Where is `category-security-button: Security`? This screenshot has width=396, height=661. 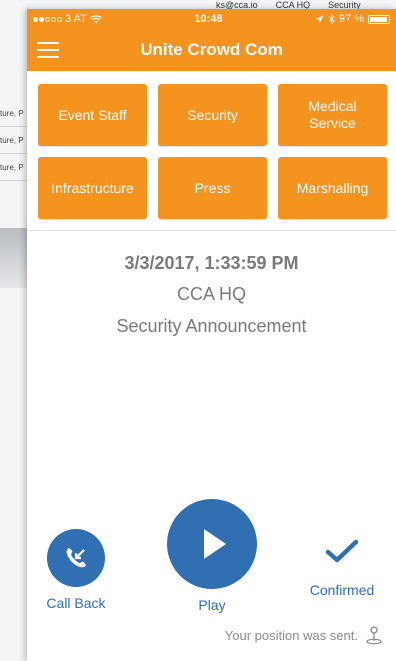
category-security-button: Security is located at coordinates (212, 115).